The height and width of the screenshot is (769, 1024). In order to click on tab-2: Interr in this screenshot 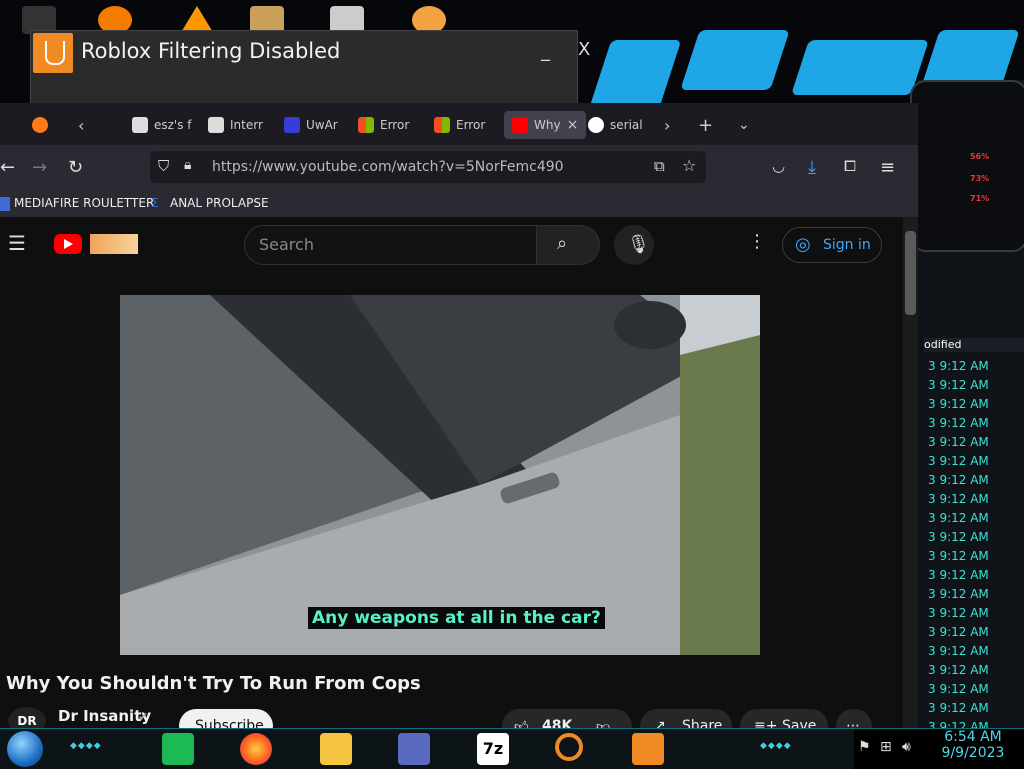, I will do `click(235, 125)`.